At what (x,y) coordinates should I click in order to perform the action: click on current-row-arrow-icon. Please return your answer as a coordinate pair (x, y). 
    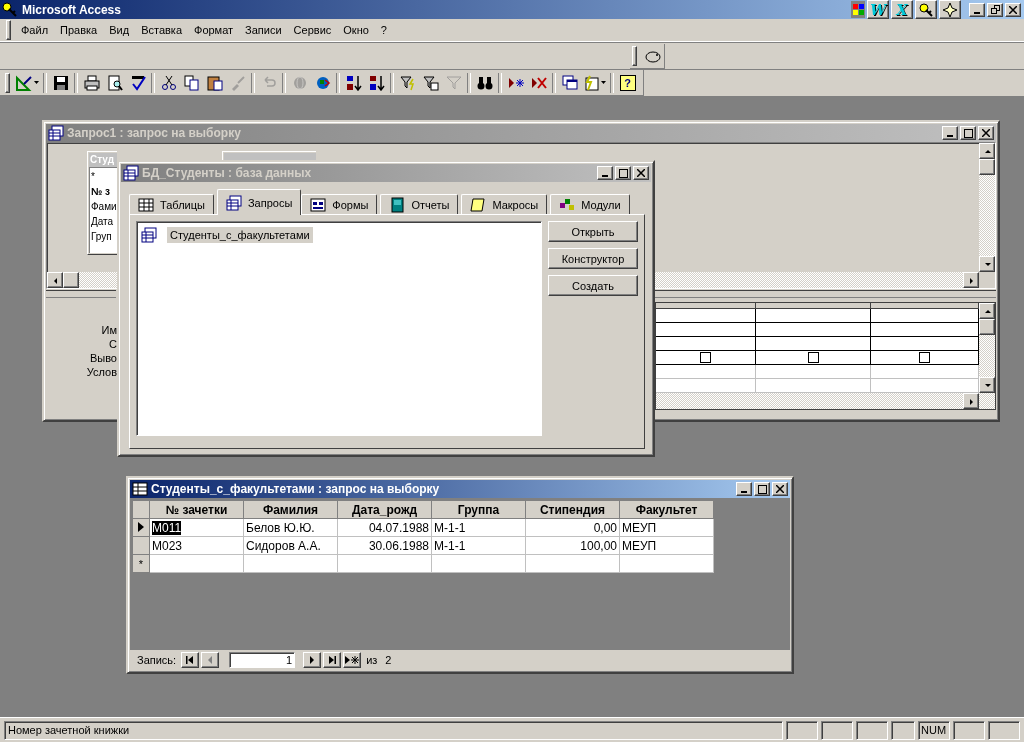
    Looking at the image, I should click on (141, 526).